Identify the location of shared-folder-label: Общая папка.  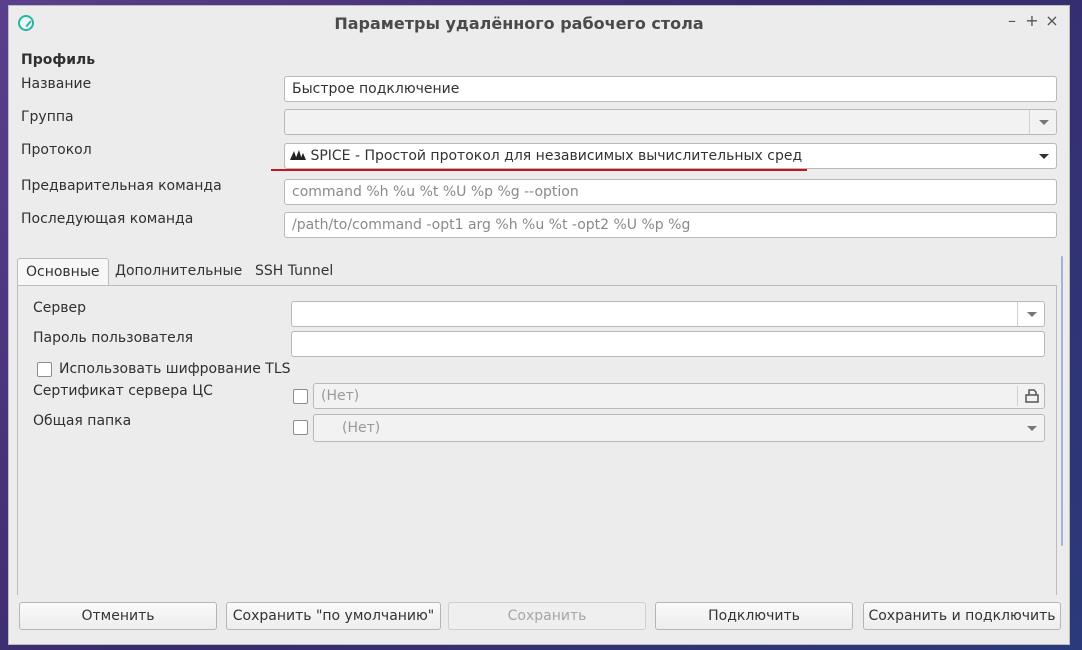
(82, 421).